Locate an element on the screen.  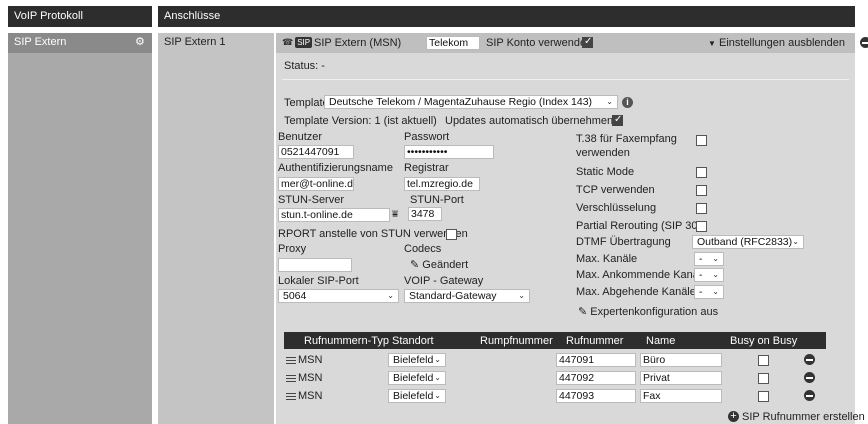
sidebar-item-sip-extern: SIP Extern ⚙ is located at coordinates (80, 43).